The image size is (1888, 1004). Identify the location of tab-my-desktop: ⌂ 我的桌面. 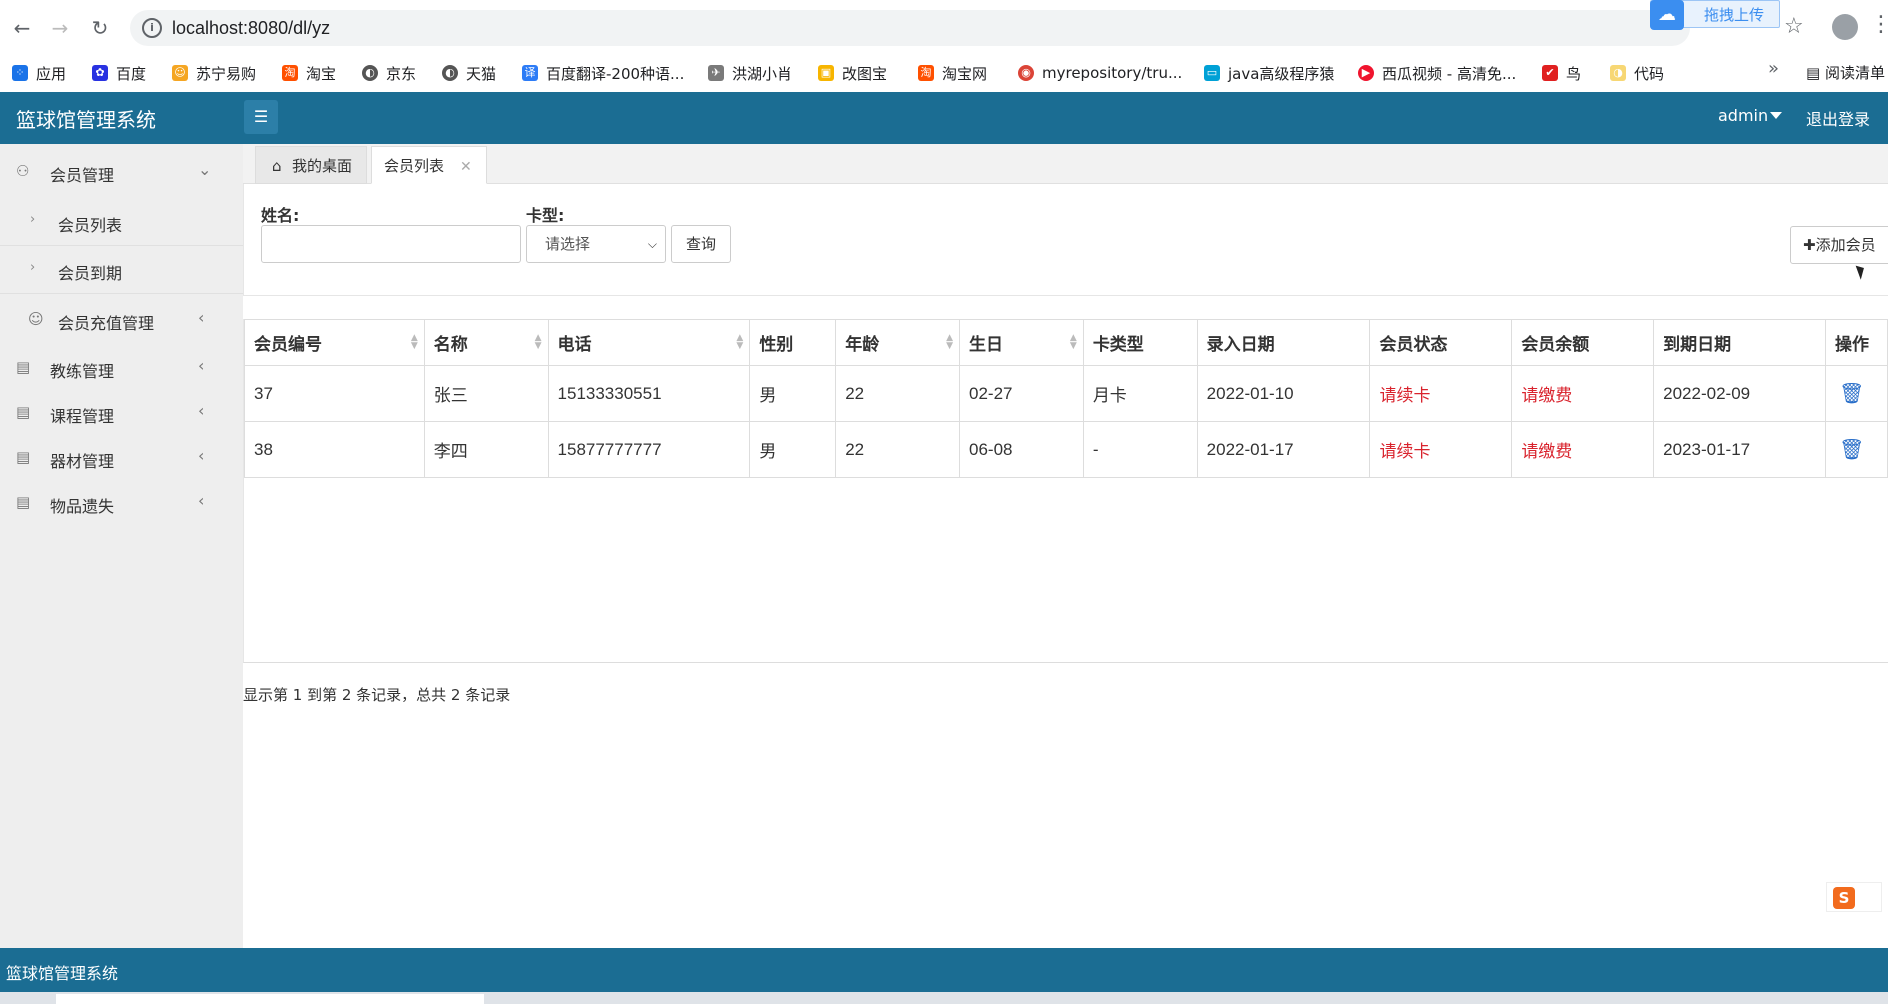
(311, 165).